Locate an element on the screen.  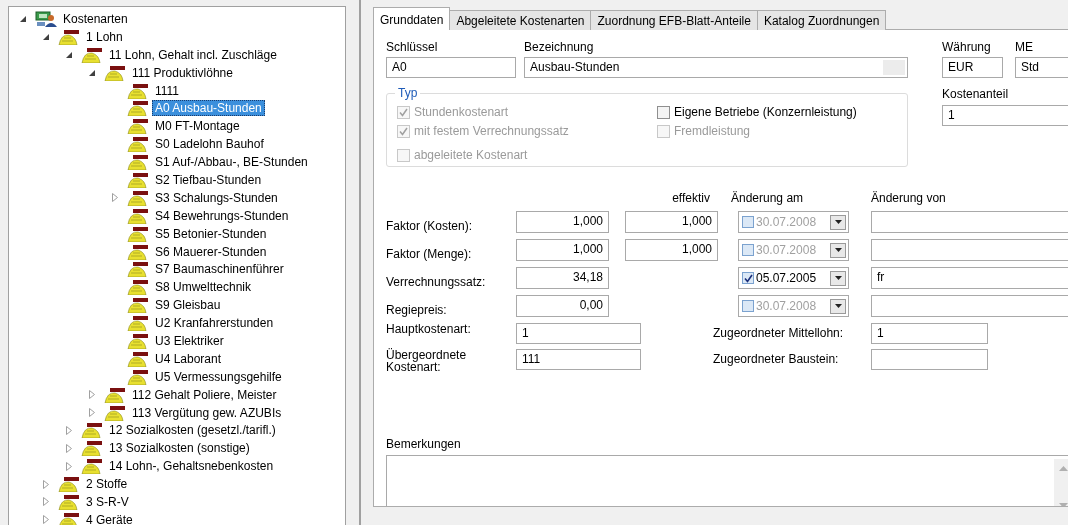
input-field: A0 is located at coordinates (451, 67).